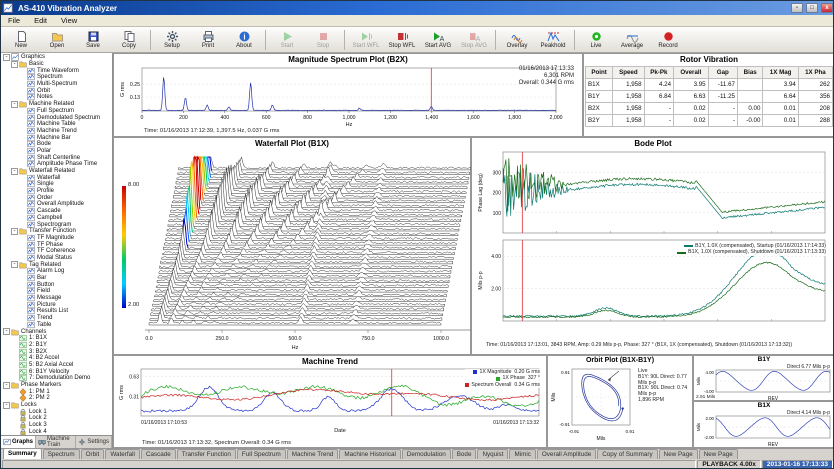 This screenshot has width=834, height=469. What do you see at coordinates (57, 104) in the screenshot?
I see `tree-node-machine-related: - Machine Related` at bounding box center [57, 104].